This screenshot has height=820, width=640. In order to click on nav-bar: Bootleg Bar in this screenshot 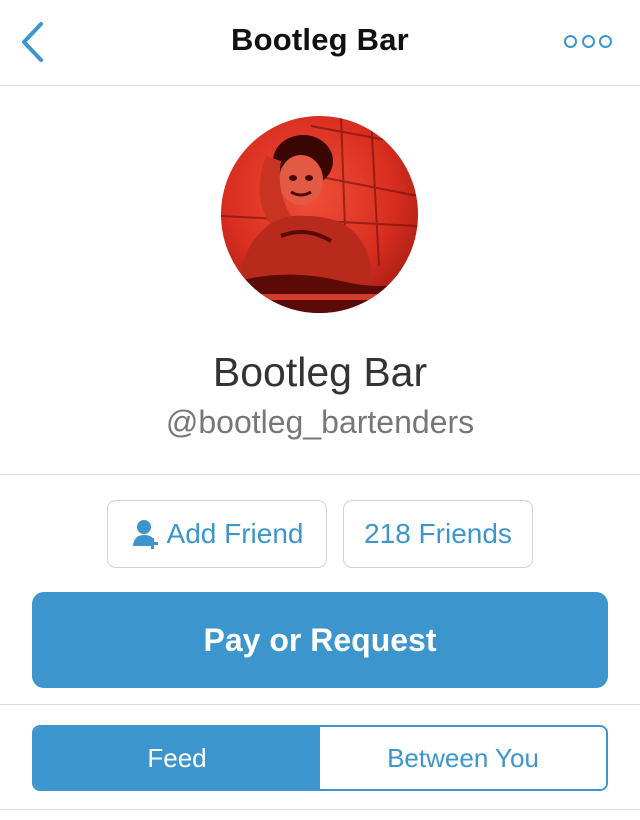, I will do `click(320, 43)`.